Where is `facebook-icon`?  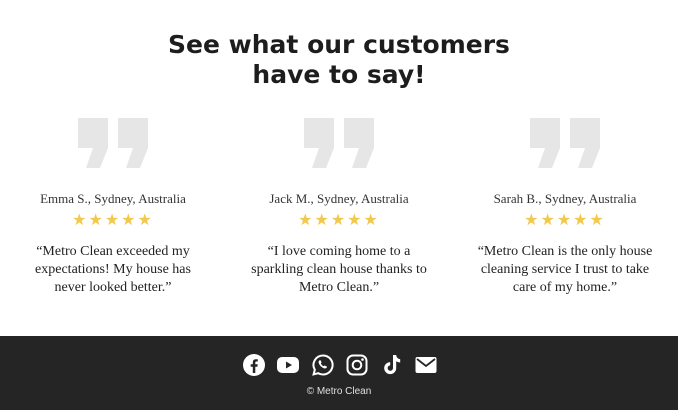
facebook-icon is located at coordinates (254, 365).